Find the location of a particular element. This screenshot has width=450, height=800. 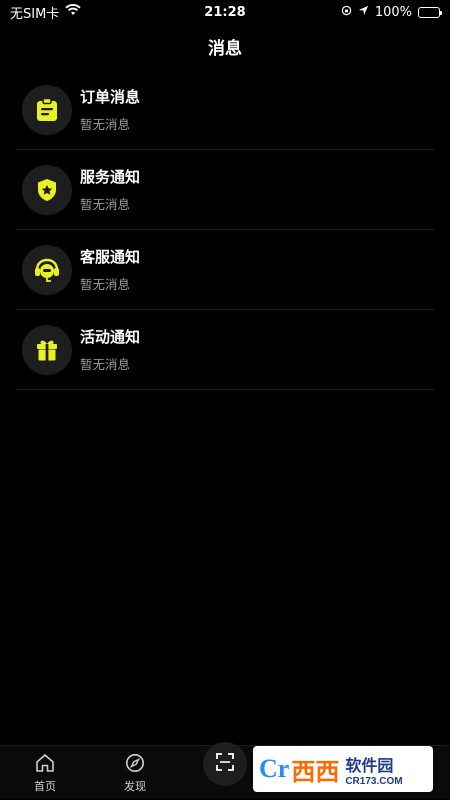

carrier-label: 无SIM卡 is located at coordinates (35, 14).